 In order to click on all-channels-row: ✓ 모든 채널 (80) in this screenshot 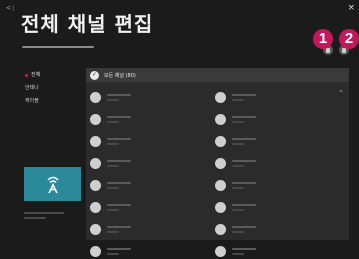, I will do `click(217, 75)`.